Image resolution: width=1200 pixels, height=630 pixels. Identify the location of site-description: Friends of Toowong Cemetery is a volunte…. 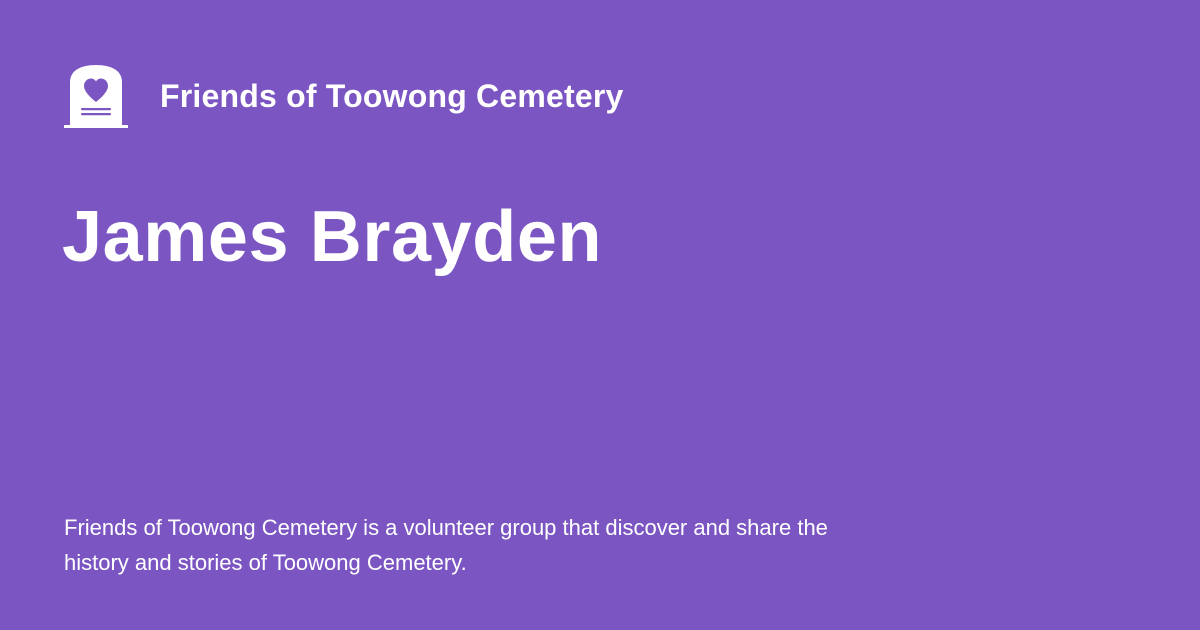
(446, 545).